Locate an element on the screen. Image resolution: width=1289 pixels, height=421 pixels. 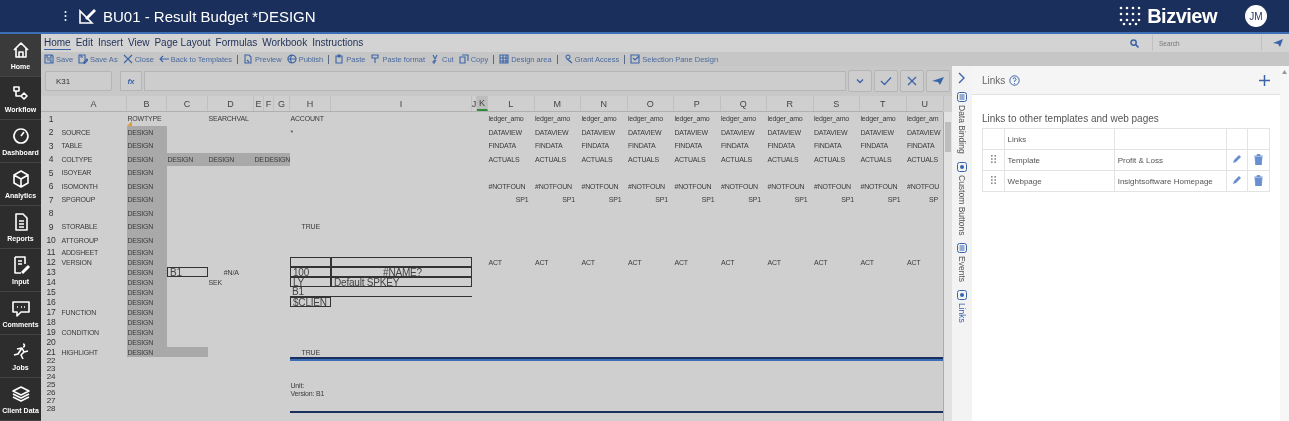
column-header: A is located at coordinates (94, 103).